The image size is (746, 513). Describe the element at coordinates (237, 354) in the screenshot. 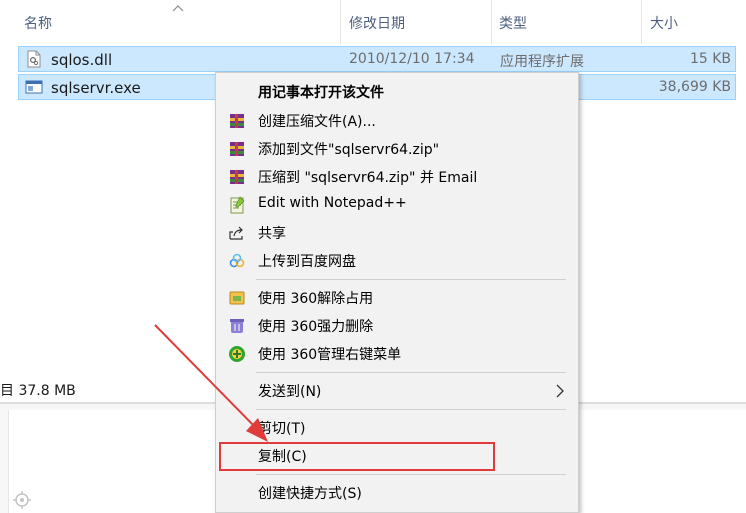

I see `360-manage-icon` at that location.